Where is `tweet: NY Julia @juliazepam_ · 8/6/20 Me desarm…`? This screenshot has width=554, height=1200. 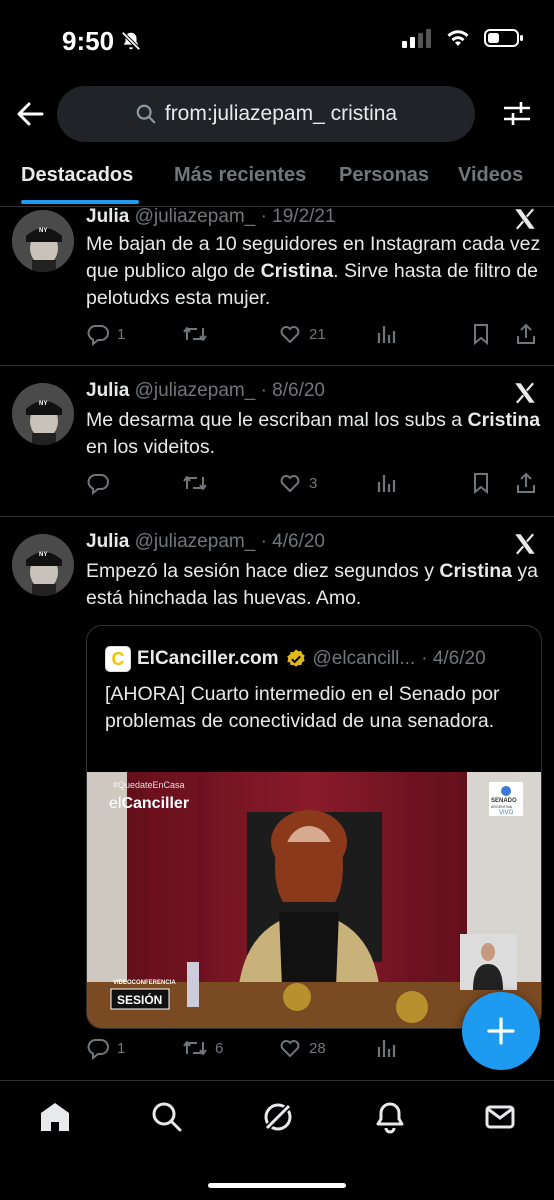
tweet: NY Julia @juliazepam_ · 8/6/20 Me desarm… is located at coordinates (277, 442).